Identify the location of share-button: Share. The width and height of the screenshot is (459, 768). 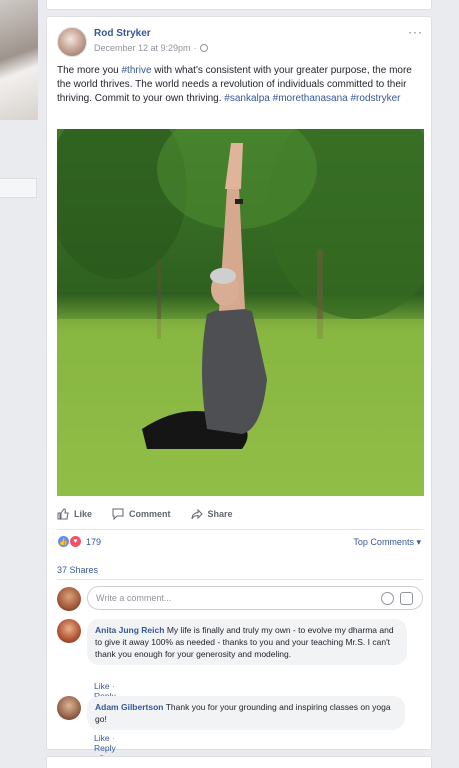
(212, 514).